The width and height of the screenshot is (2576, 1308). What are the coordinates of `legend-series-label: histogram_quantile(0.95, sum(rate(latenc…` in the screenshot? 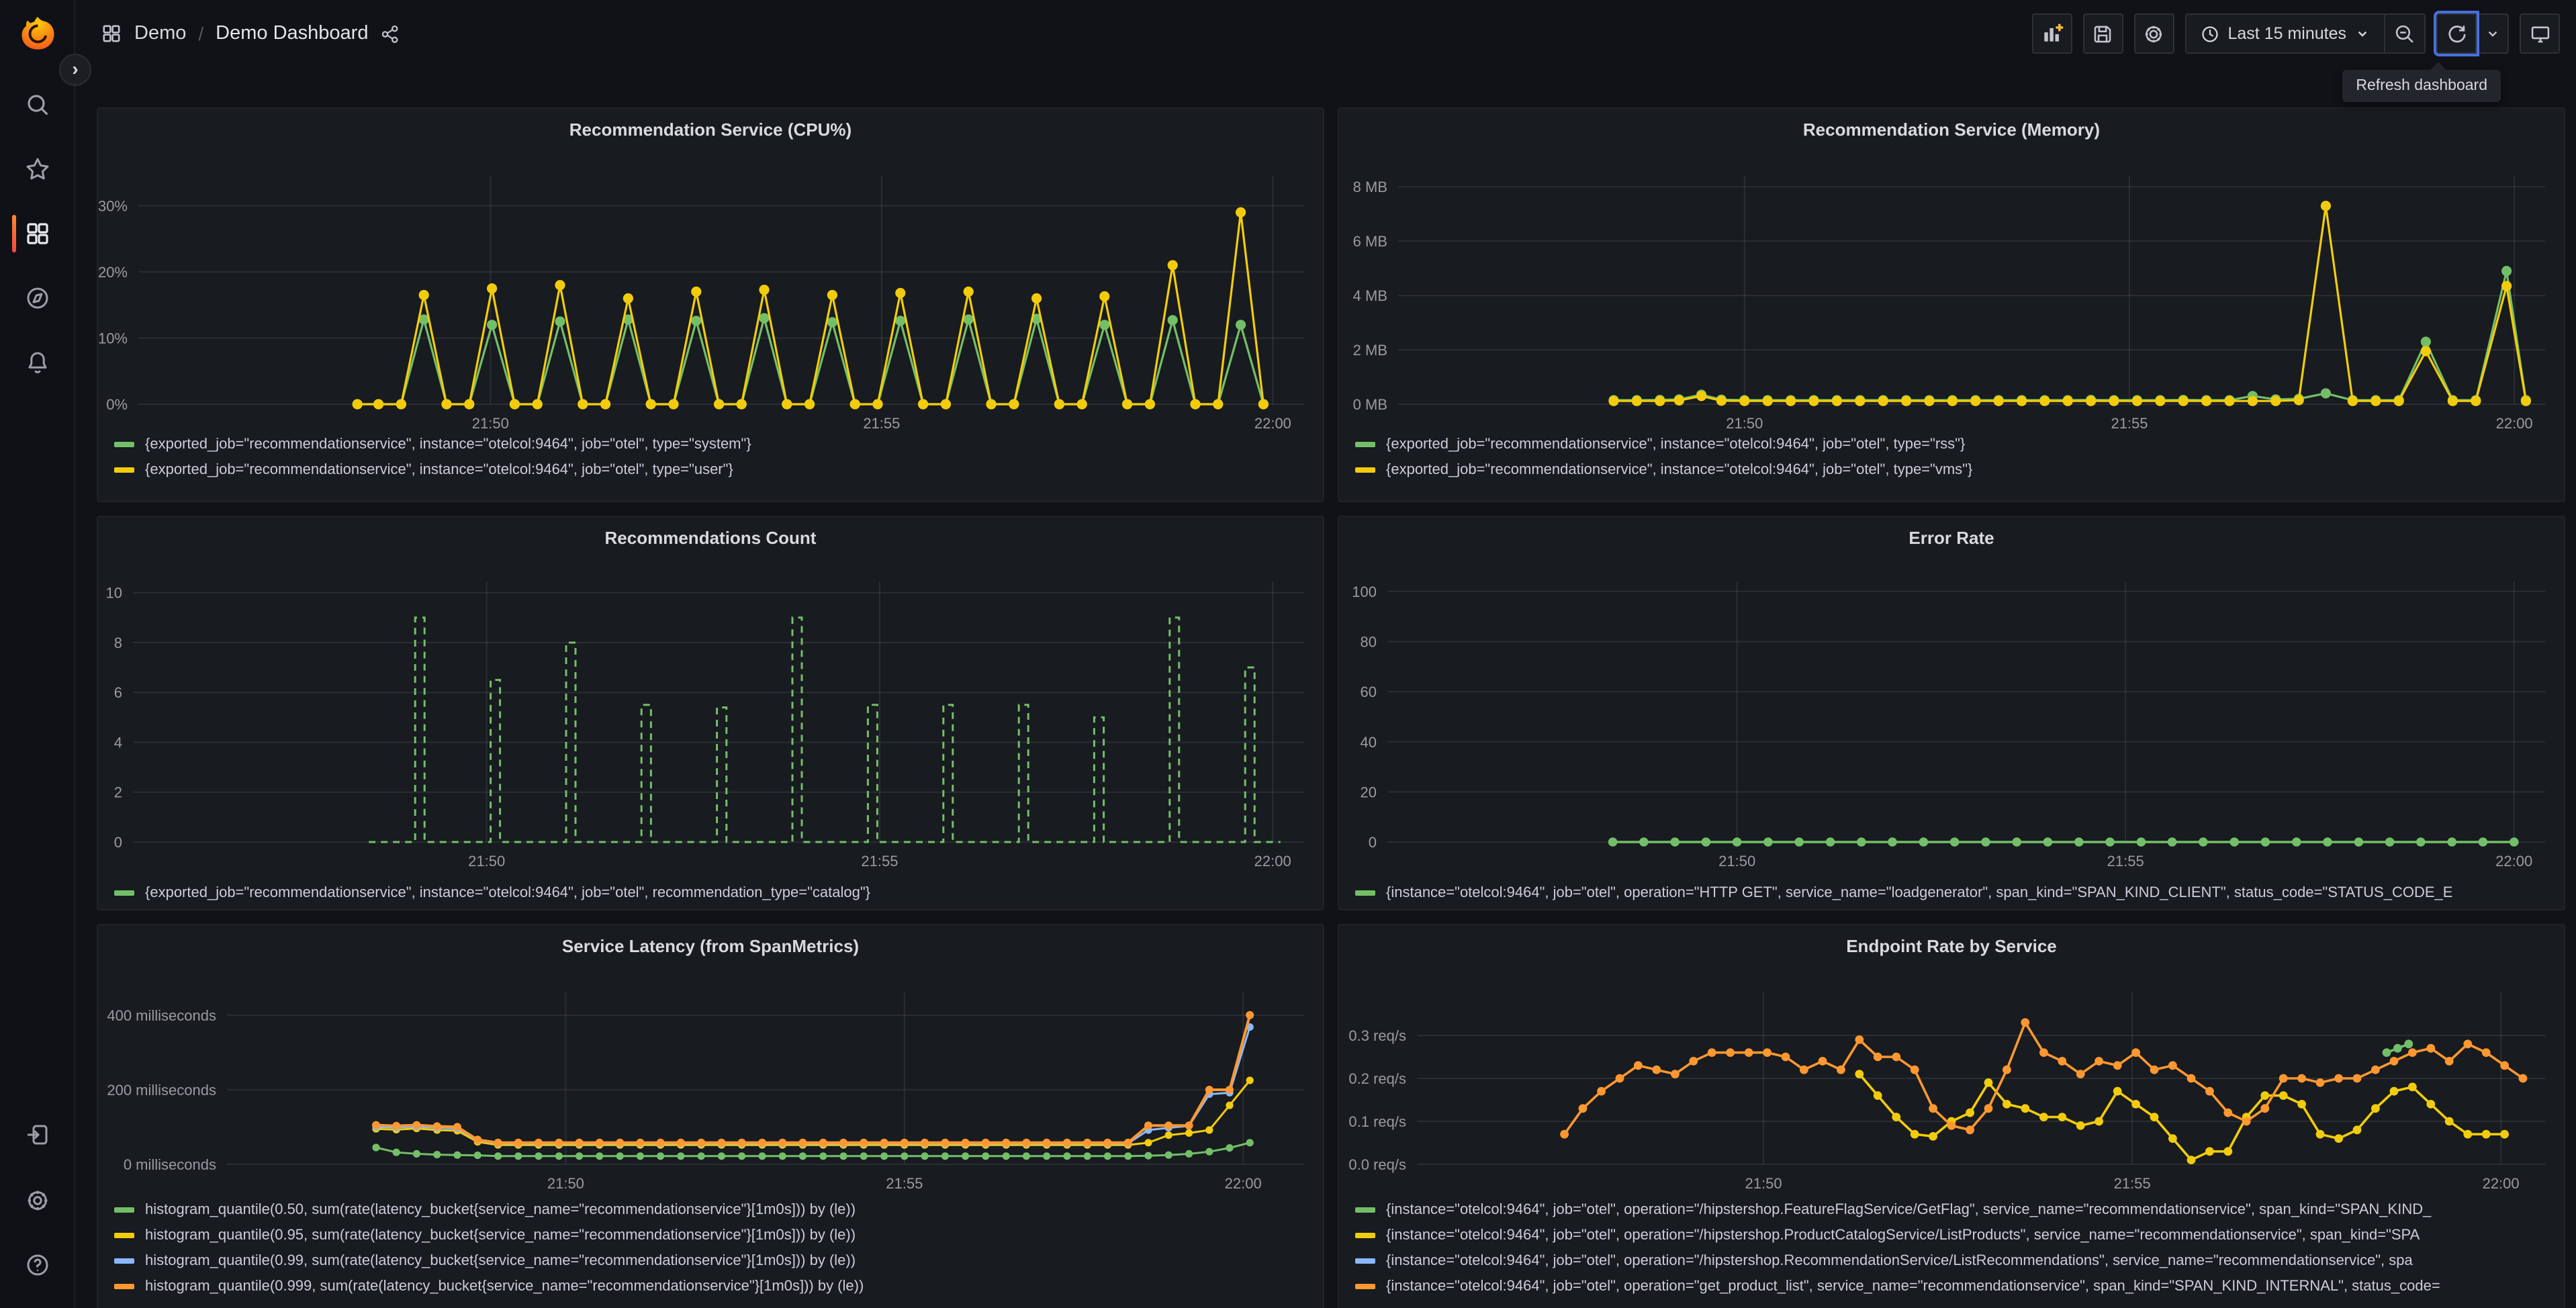 It's located at (500, 1235).